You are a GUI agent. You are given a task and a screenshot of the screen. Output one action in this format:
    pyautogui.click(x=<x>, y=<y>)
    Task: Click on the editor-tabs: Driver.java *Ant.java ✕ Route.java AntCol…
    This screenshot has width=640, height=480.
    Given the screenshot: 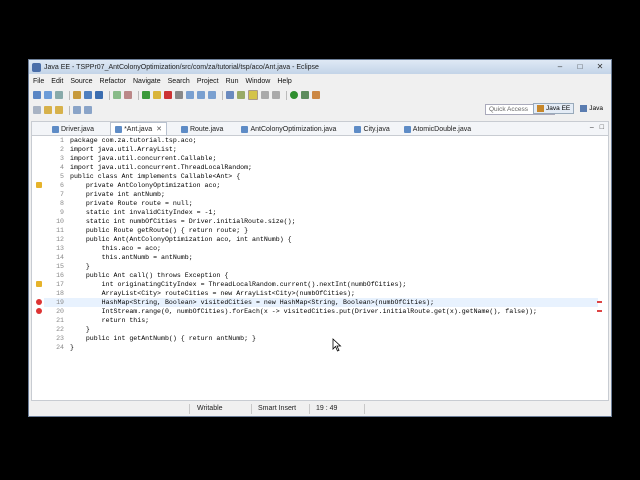 What is the action you would take?
    pyautogui.click(x=320, y=129)
    